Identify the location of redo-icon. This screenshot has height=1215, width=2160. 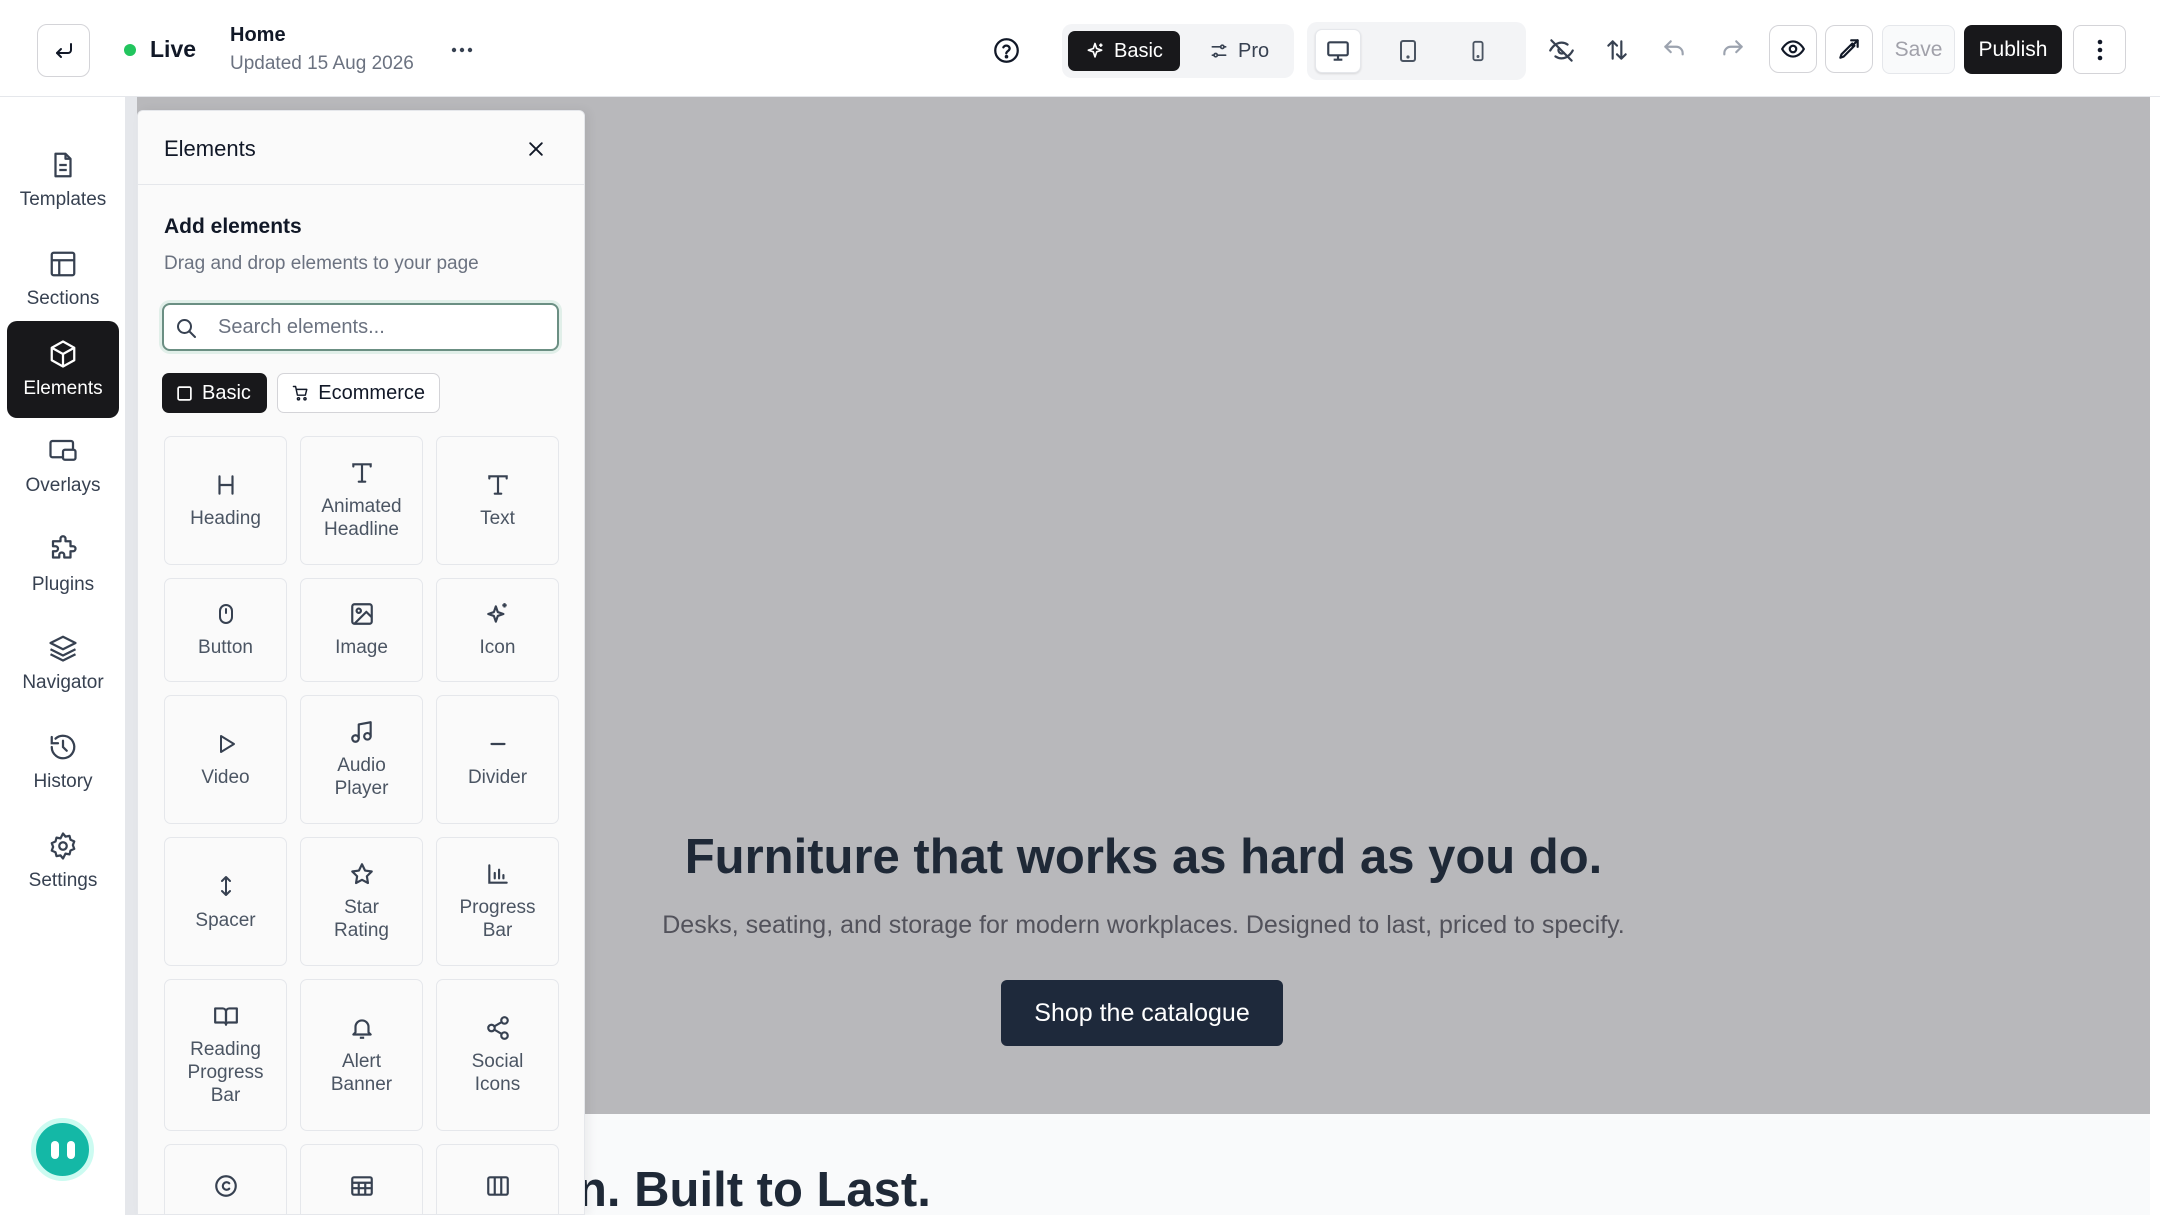
(1733, 48).